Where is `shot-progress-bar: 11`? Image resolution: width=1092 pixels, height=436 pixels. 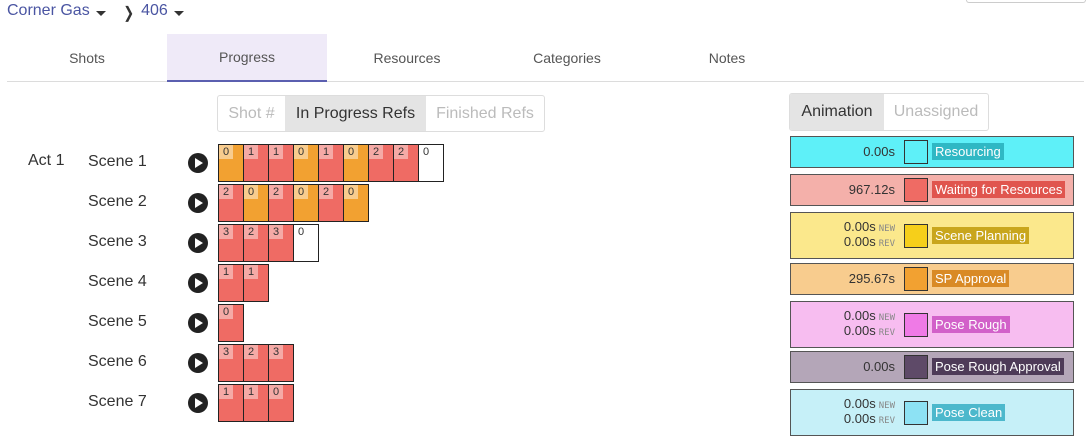
shot-progress-bar: 11 is located at coordinates (243, 283).